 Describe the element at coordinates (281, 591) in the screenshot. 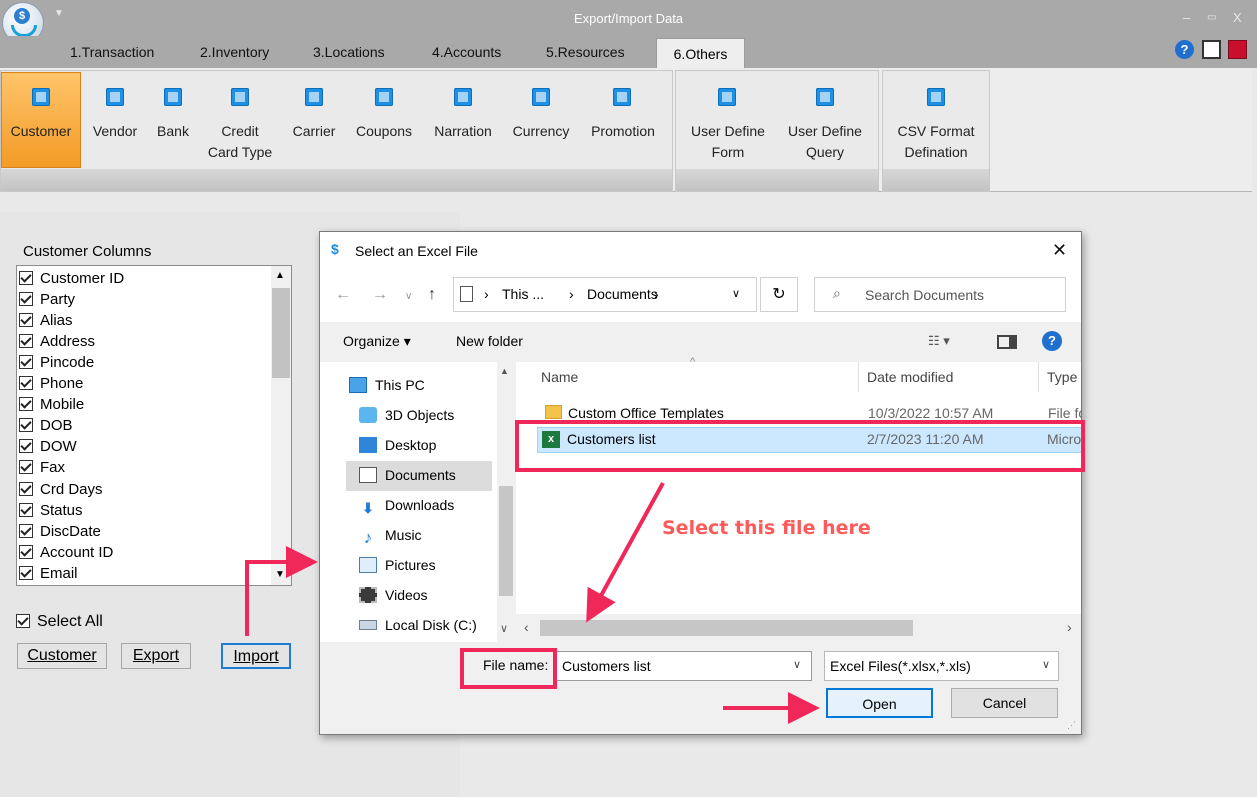

I see `arrow-import-to-dialog` at that location.